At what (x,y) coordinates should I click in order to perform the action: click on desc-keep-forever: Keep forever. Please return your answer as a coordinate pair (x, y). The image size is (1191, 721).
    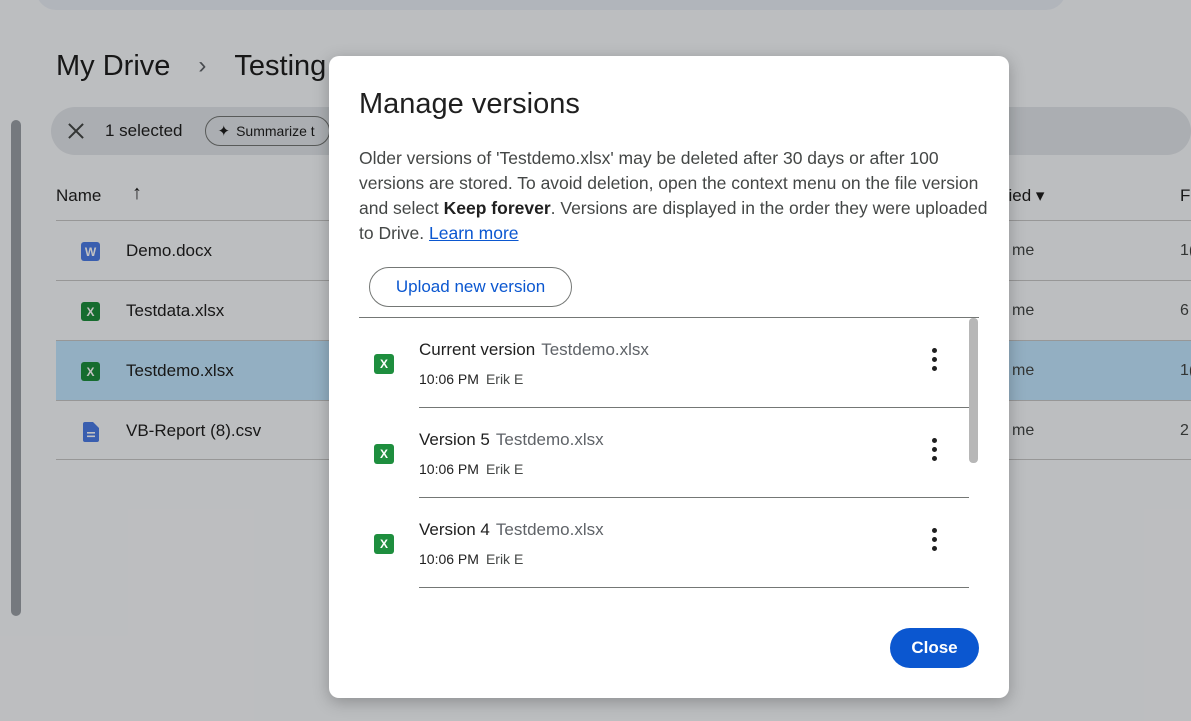
    Looking at the image, I should click on (497, 208).